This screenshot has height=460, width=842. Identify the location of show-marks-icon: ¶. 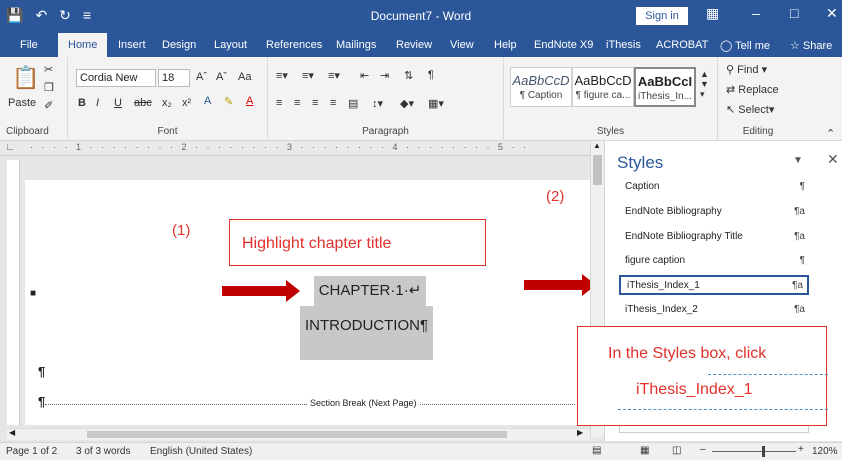
(431, 75).